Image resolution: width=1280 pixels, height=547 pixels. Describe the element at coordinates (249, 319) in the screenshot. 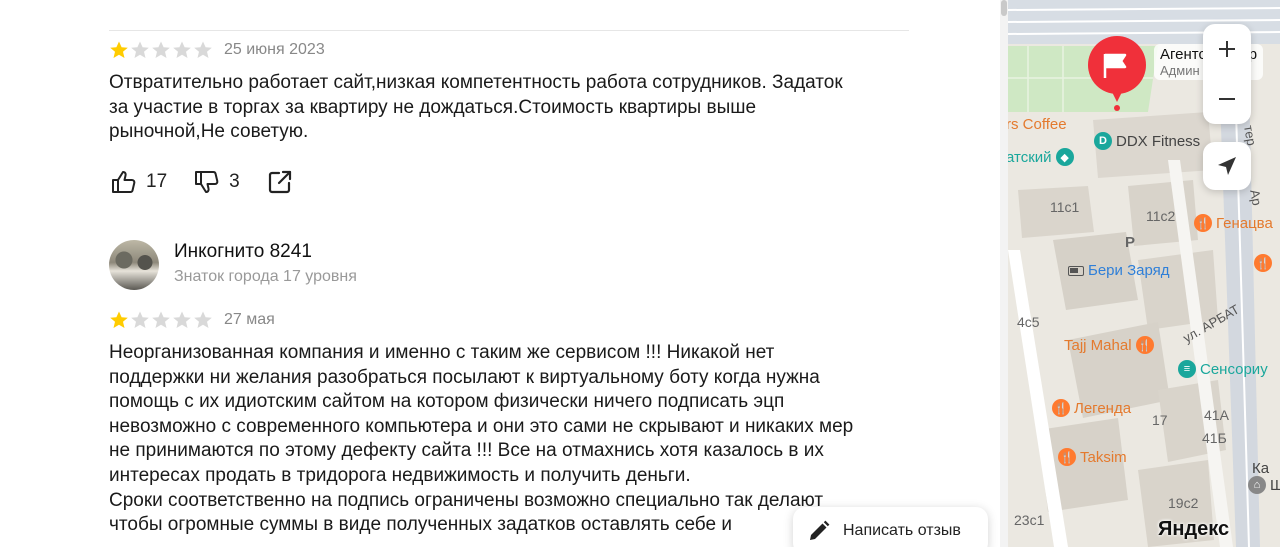

I see `review-date: 27 мая` at that location.